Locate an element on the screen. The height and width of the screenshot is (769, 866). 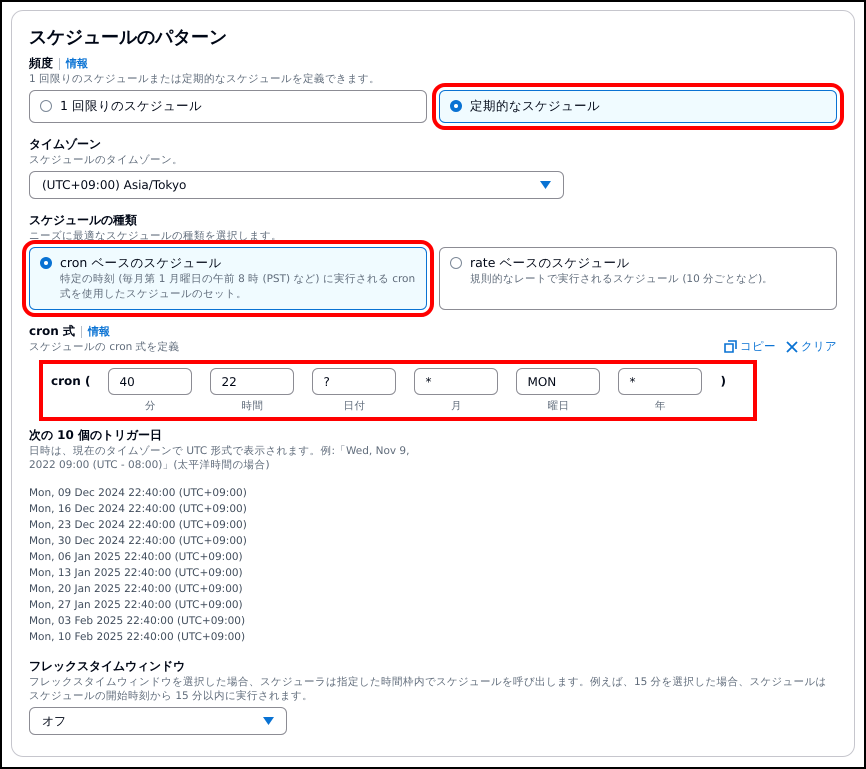
cron-input: MON is located at coordinates (558, 381).